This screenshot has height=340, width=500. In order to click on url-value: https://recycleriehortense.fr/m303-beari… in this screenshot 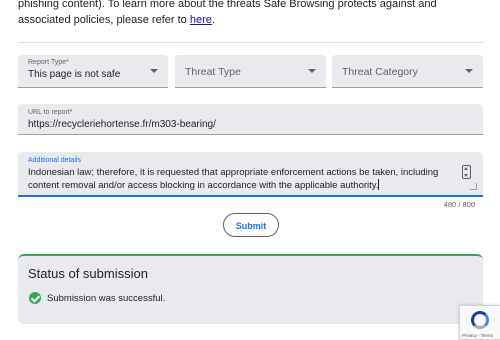, I will do `click(122, 124)`.